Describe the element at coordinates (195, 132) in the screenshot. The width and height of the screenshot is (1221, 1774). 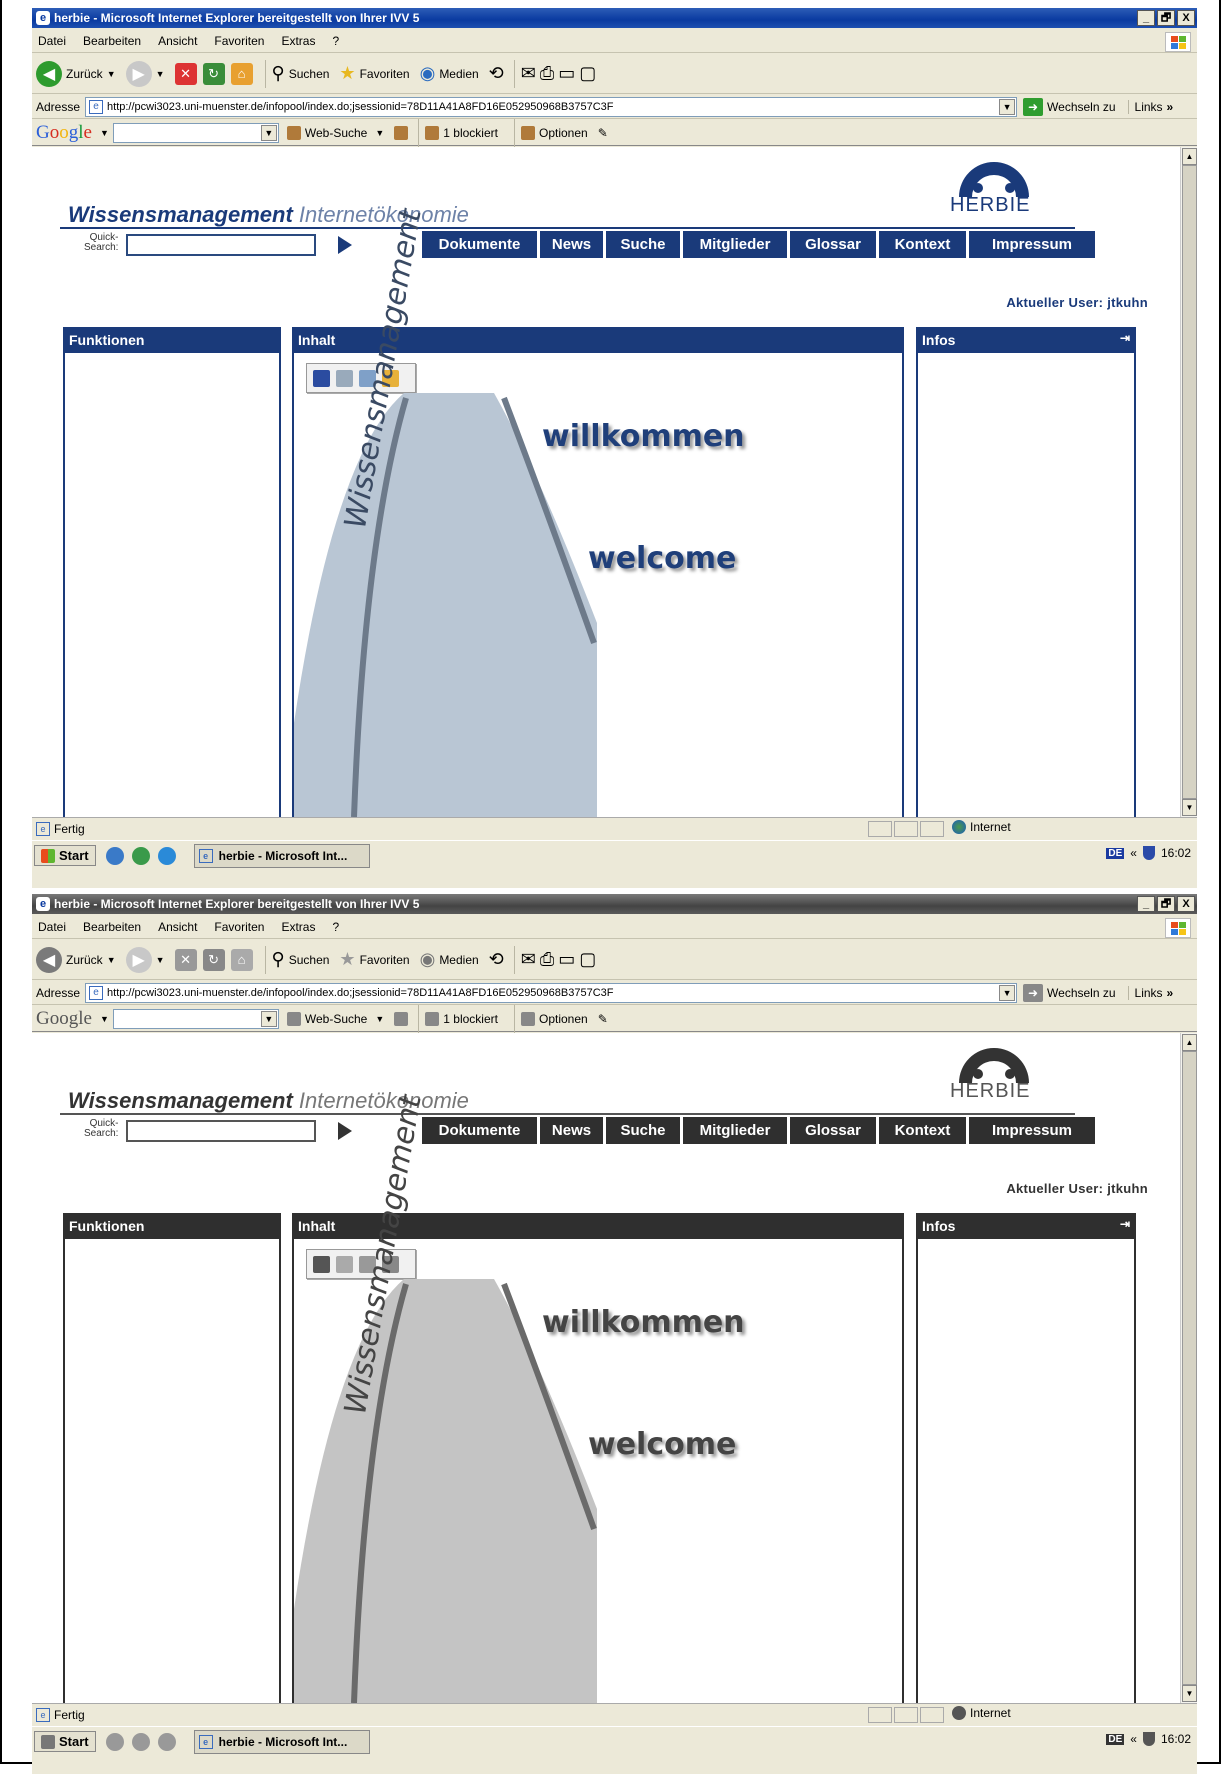
I see `google-search-input: ▼` at that location.